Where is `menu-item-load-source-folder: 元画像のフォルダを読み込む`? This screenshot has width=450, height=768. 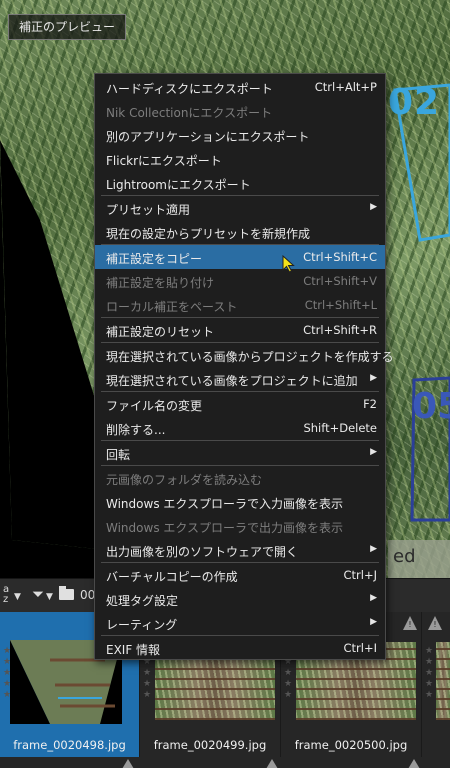 menu-item-load-source-folder: 元画像のフォルダを読み込む is located at coordinates (240, 478).